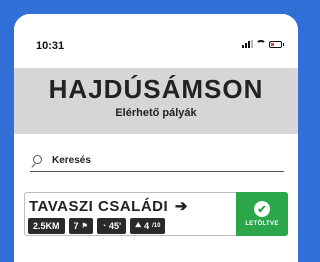 Image resolution: width=320 pixels, height=262 pixels. I want to click on route-tags: 2.5KM 7 ⚑ ◔ 45' ⛰ 4/10, so click(97, 226).